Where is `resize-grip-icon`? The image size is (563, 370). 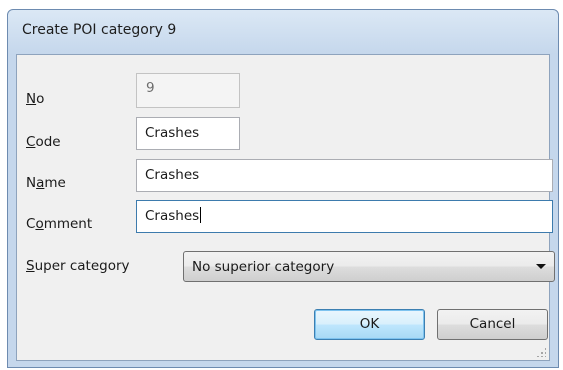
resize-grip-icon is located at coordinates (541, 352).